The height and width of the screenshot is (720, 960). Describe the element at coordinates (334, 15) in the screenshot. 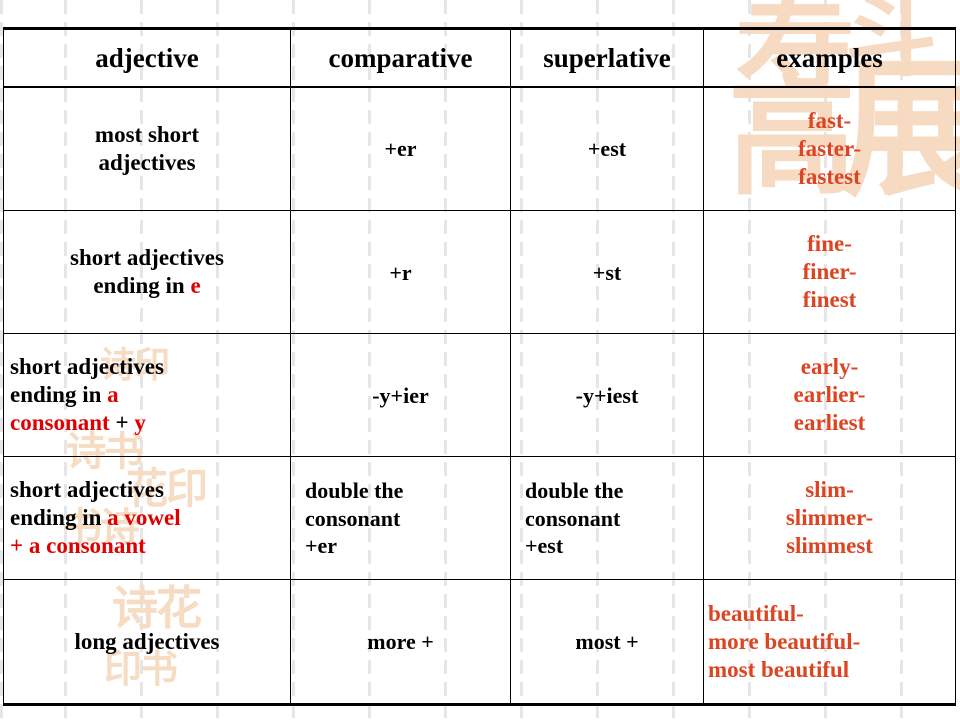

I see `seal-watermark` at that location.